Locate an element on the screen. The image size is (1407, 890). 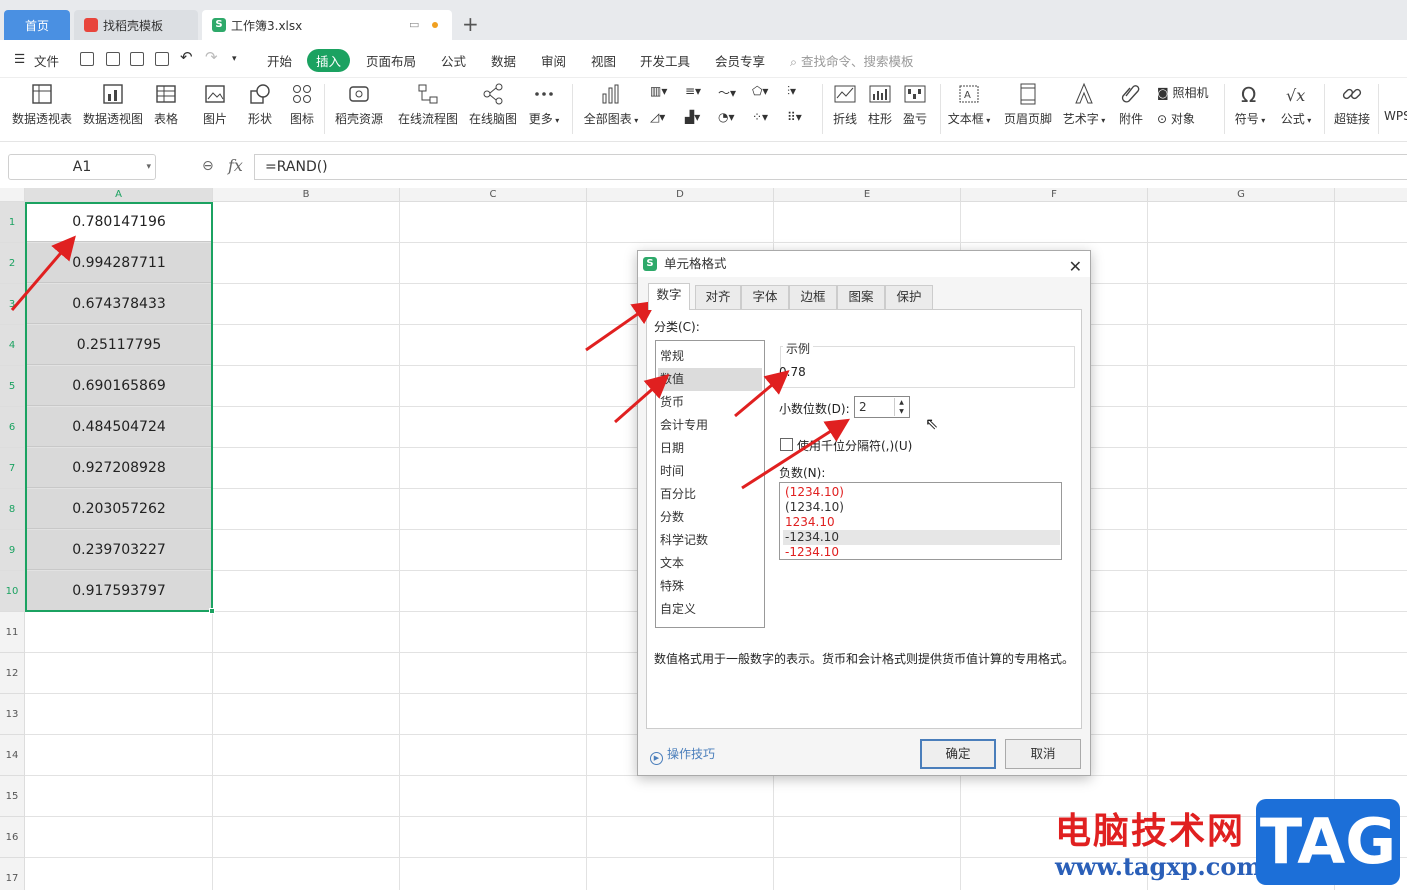
stock-chart-small-icon: ⫶▾ is located at coordinates (791, 91).